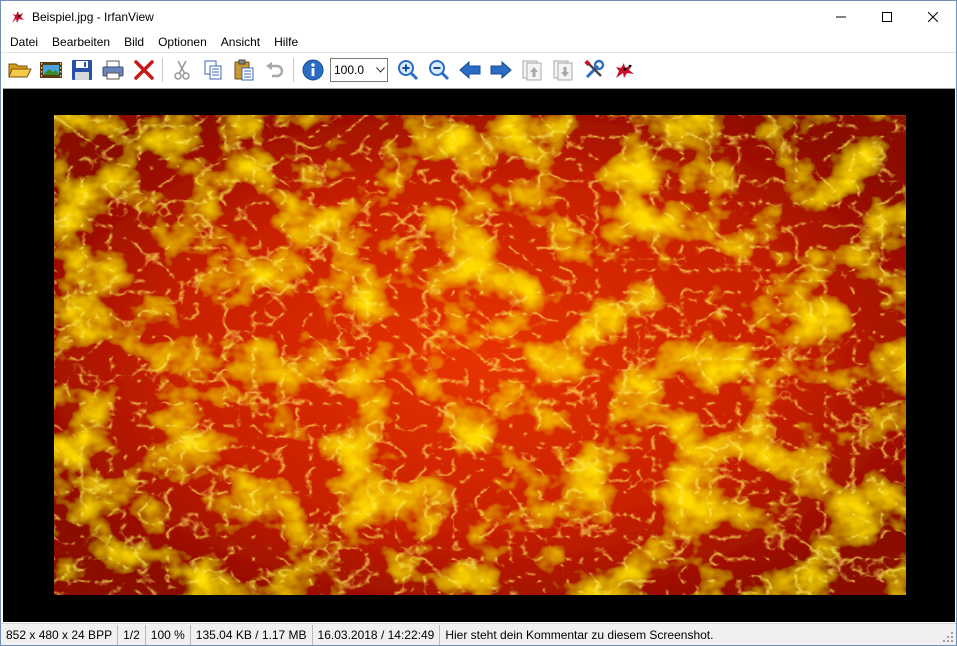  I want to click on settings-button, so click(593, 70).